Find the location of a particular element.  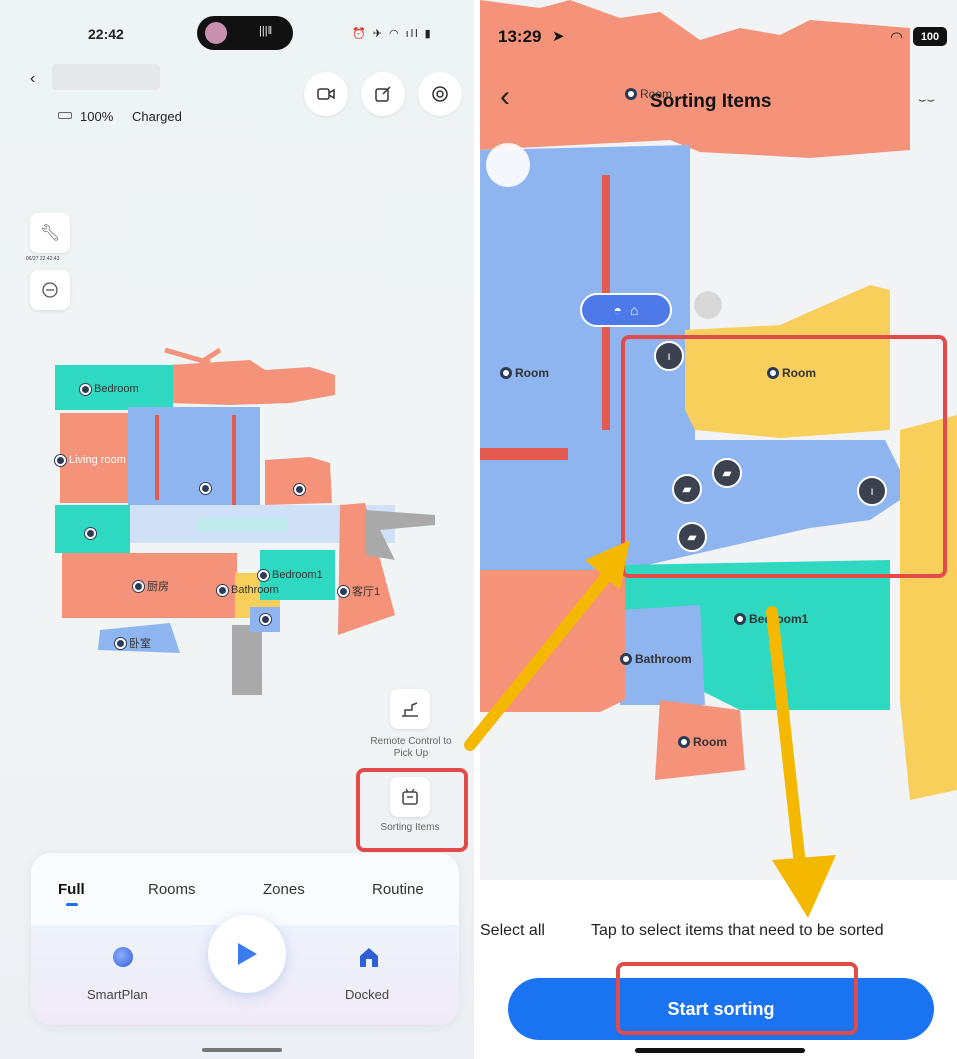

map-timestamp: 06/27 22:42:43 is located at coordinates (43, 259).